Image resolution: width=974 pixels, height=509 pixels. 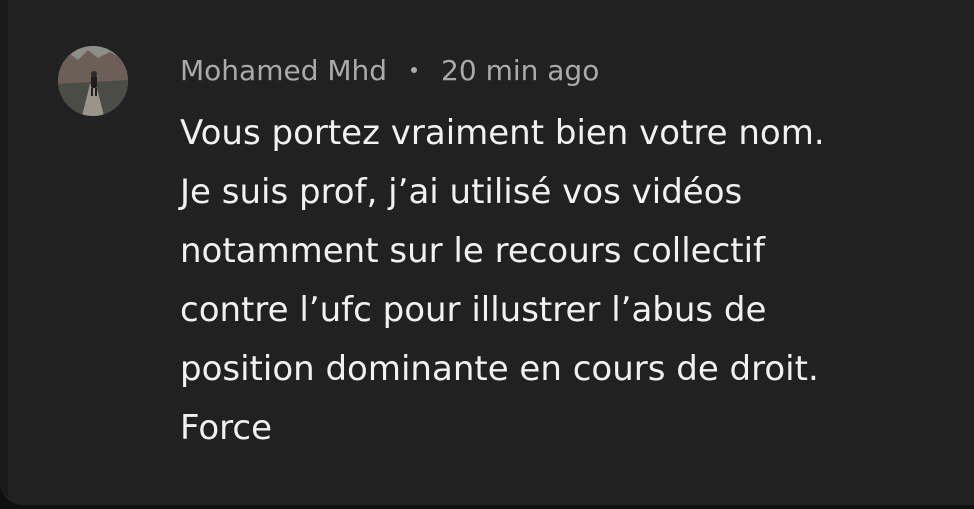 What do you see at coordinates (283, 70) in the screenshot?
I see `author-name: Mohamed Mhd` at bounding box center [283, 70].